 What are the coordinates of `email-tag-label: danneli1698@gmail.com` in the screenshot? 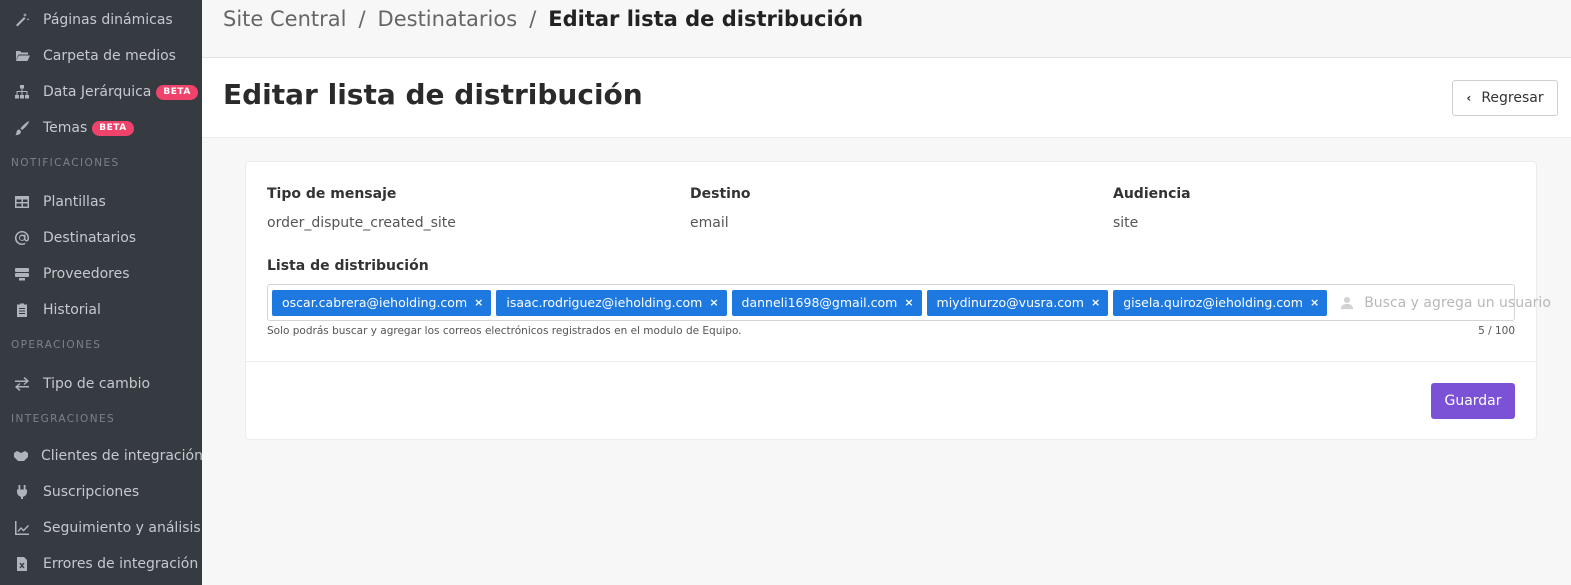 It's located at (819, 302).